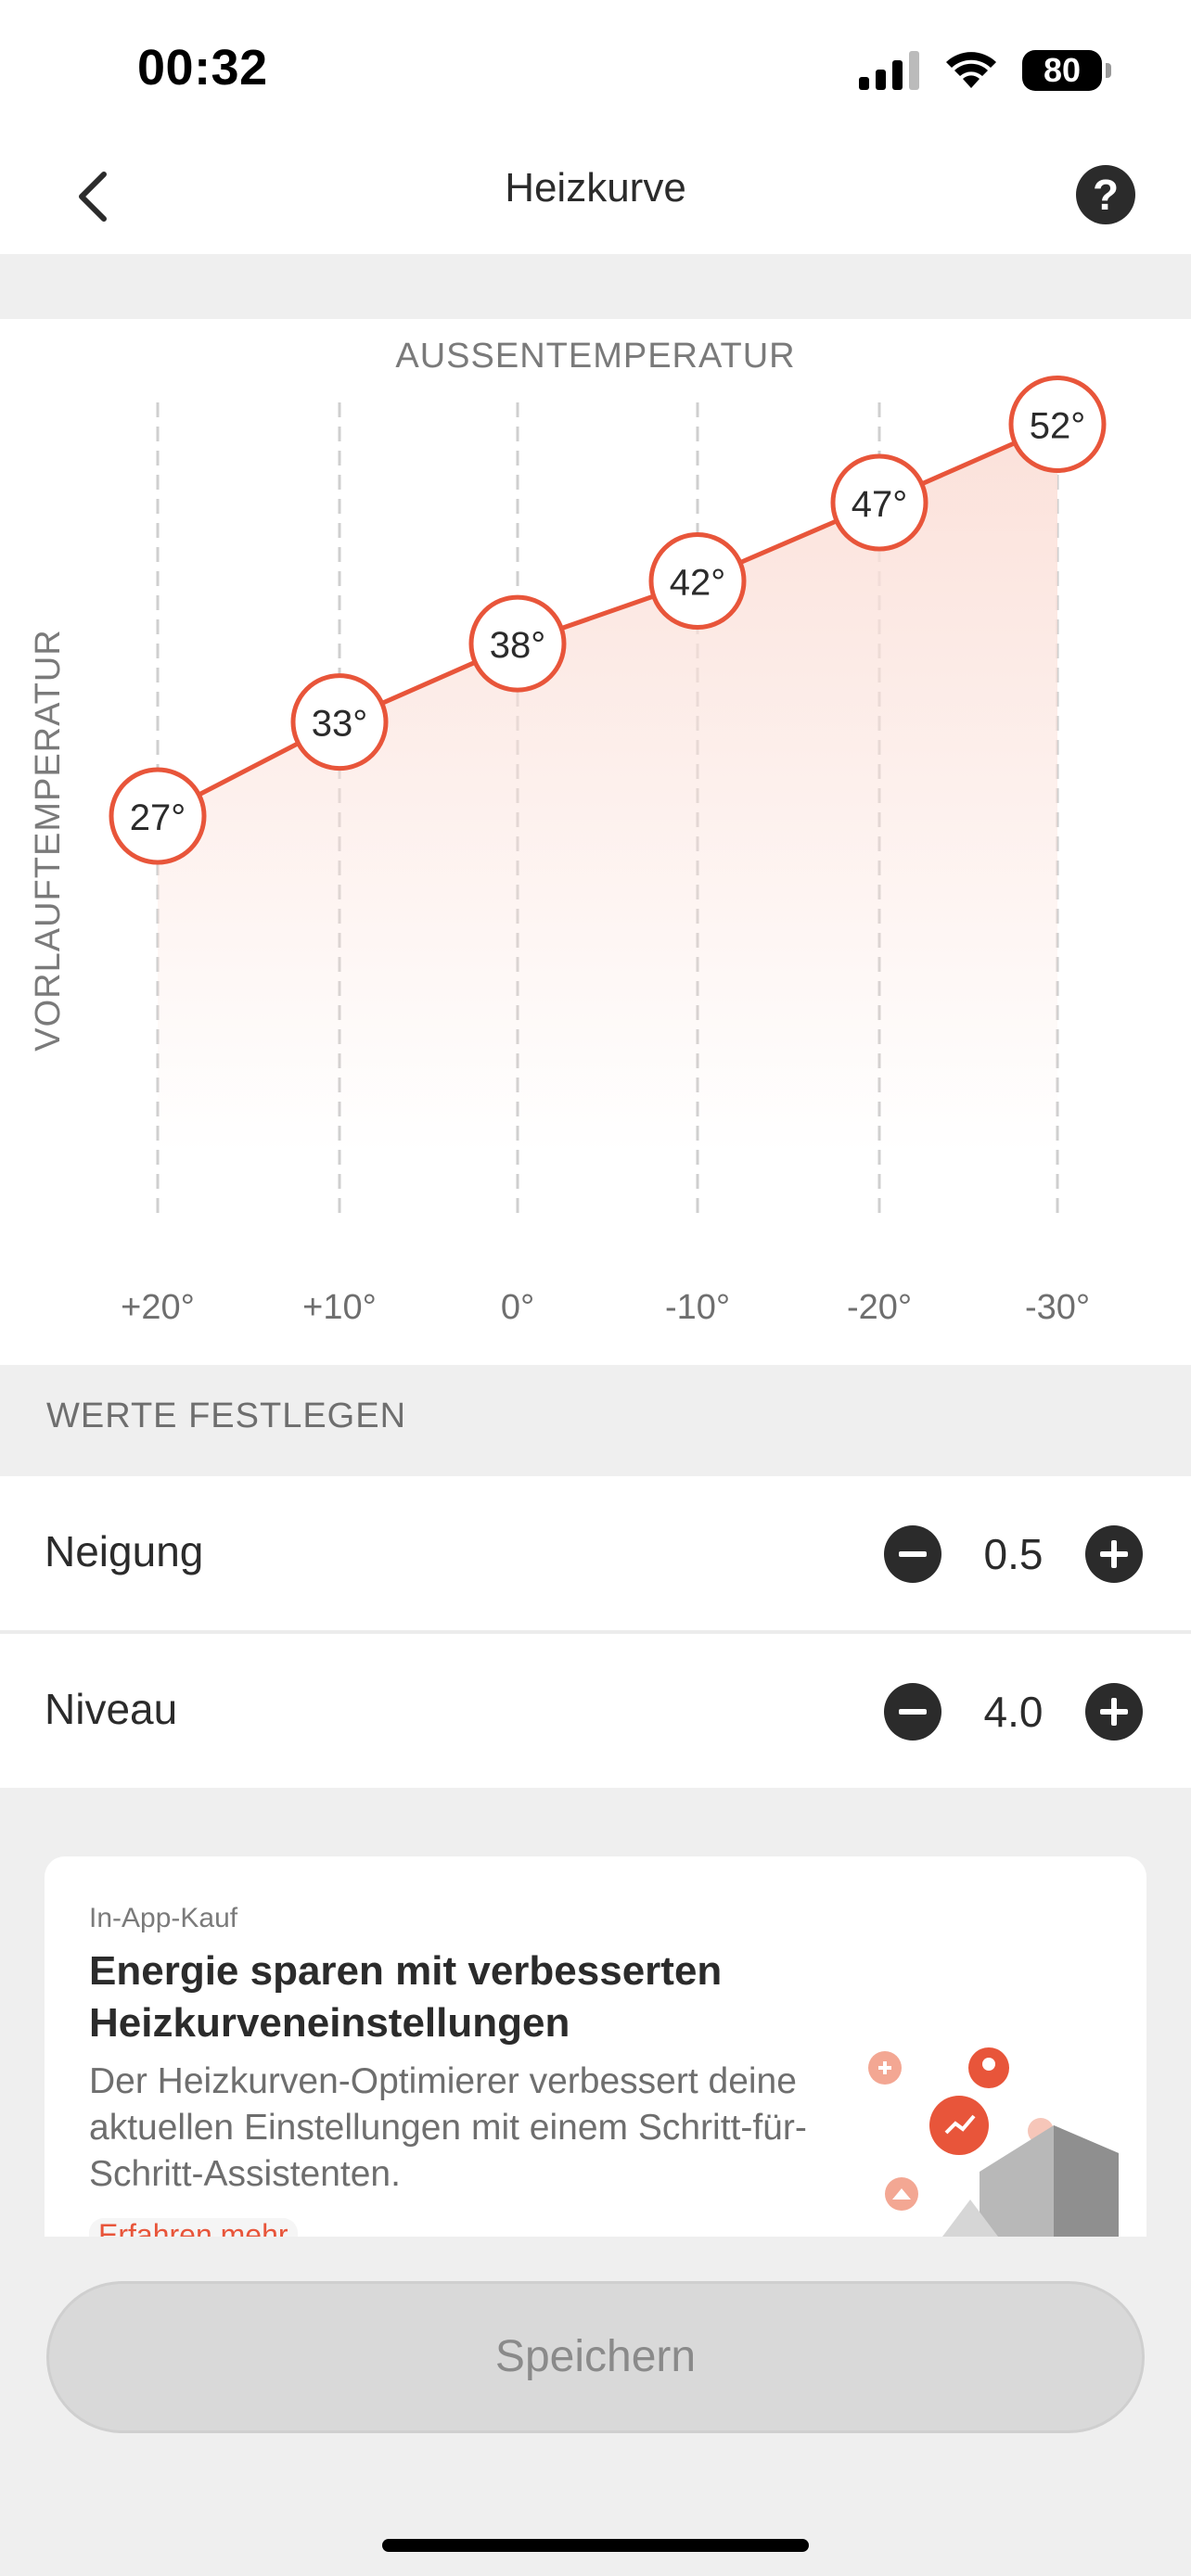 This screenshot has width=1191, height=2576. I want to click on curve-point-label-0: 27°, so click(158, 817).